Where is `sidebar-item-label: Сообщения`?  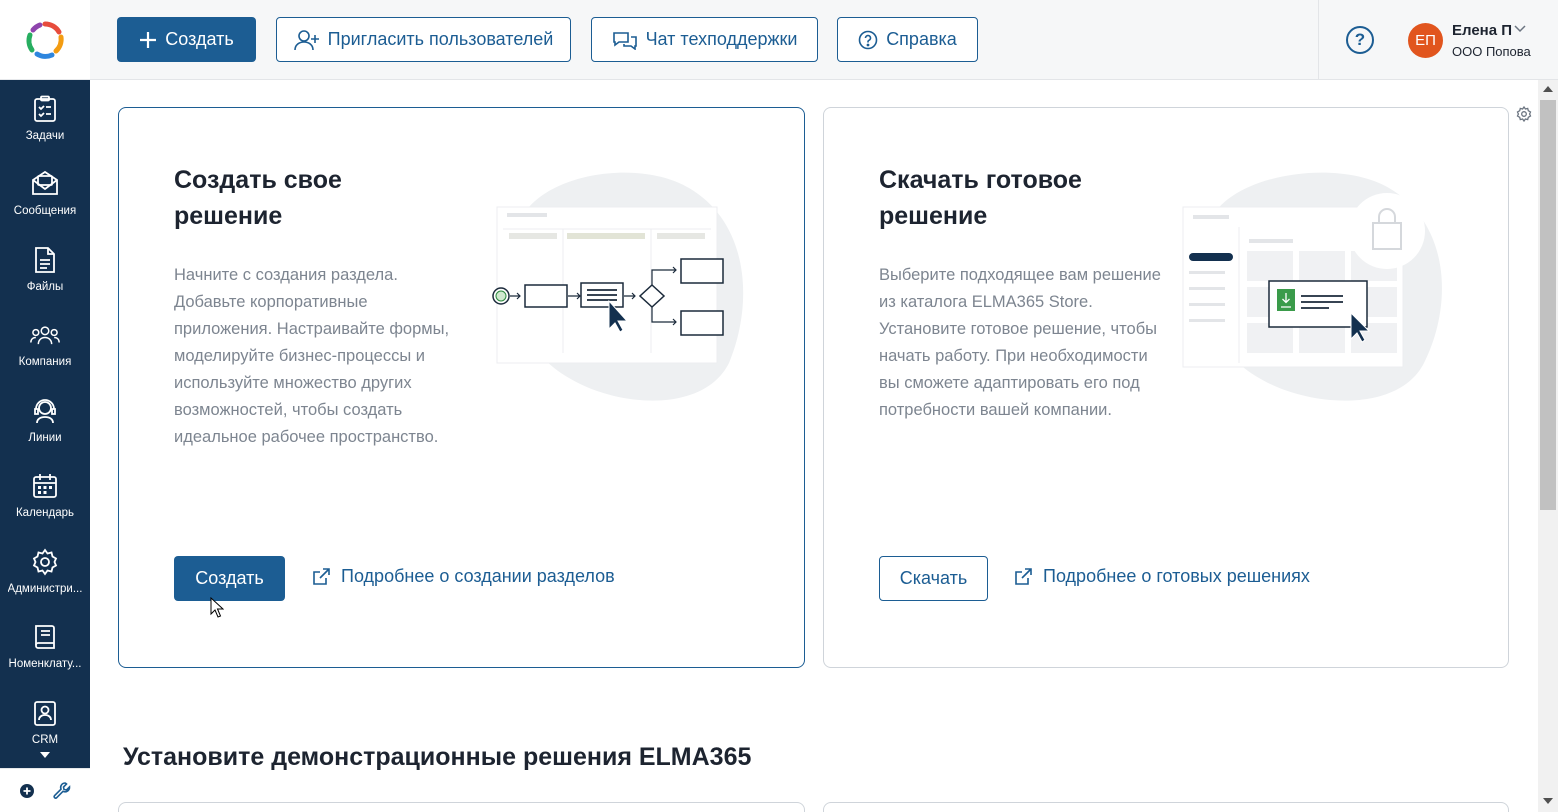
sidebar-item-label: Сообщения is located at coordinates (45, 211).